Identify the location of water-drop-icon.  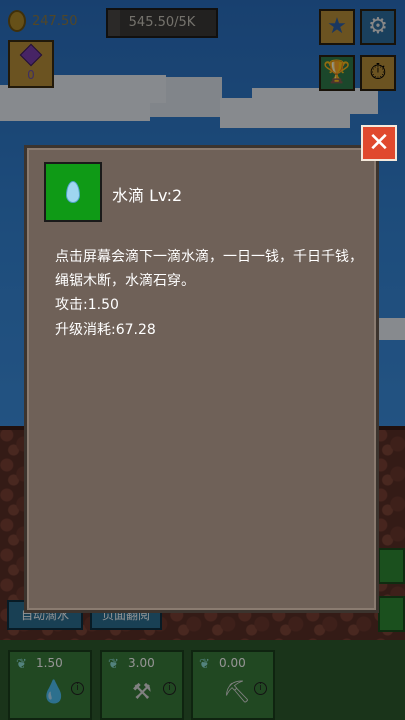
(73, 192).